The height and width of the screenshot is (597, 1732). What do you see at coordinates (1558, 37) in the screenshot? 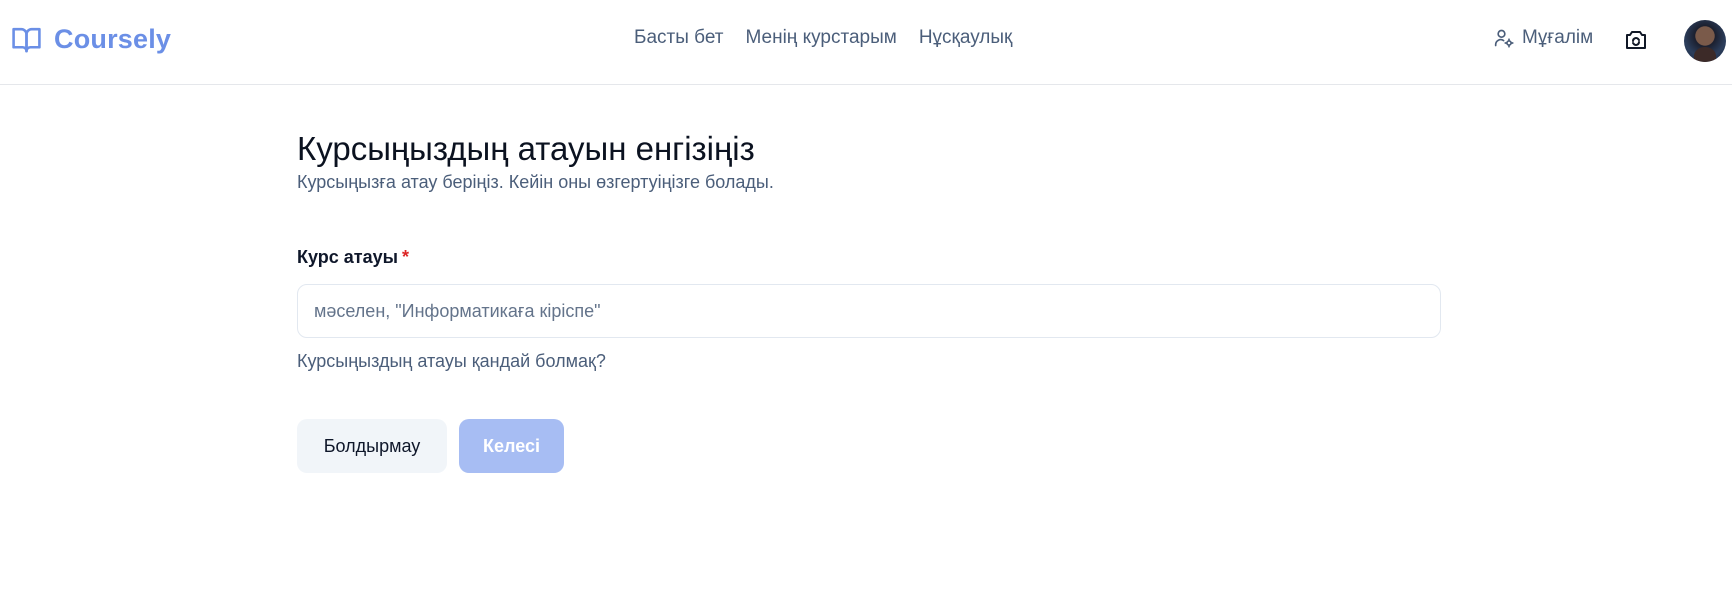
I see `teacher-role-label: Мұғалім` at bounding box center [1558, 37].